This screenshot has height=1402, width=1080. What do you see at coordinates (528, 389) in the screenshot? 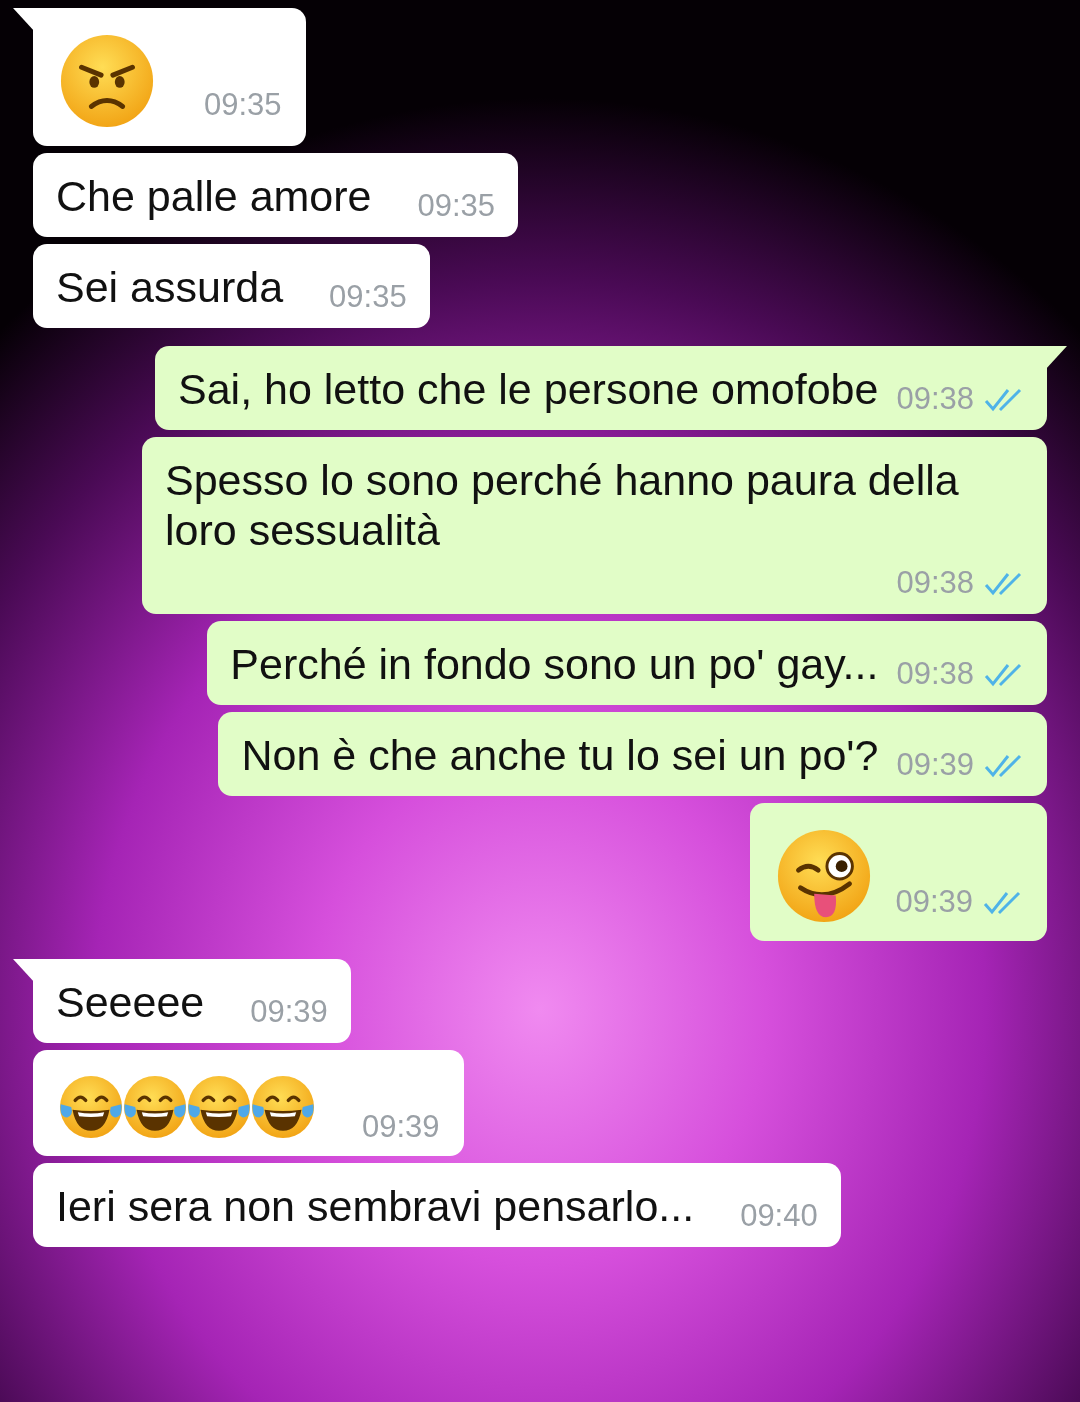
I see `message-text: Sai, ho letto che le persone omofobe` at bounding box center [528, 389].